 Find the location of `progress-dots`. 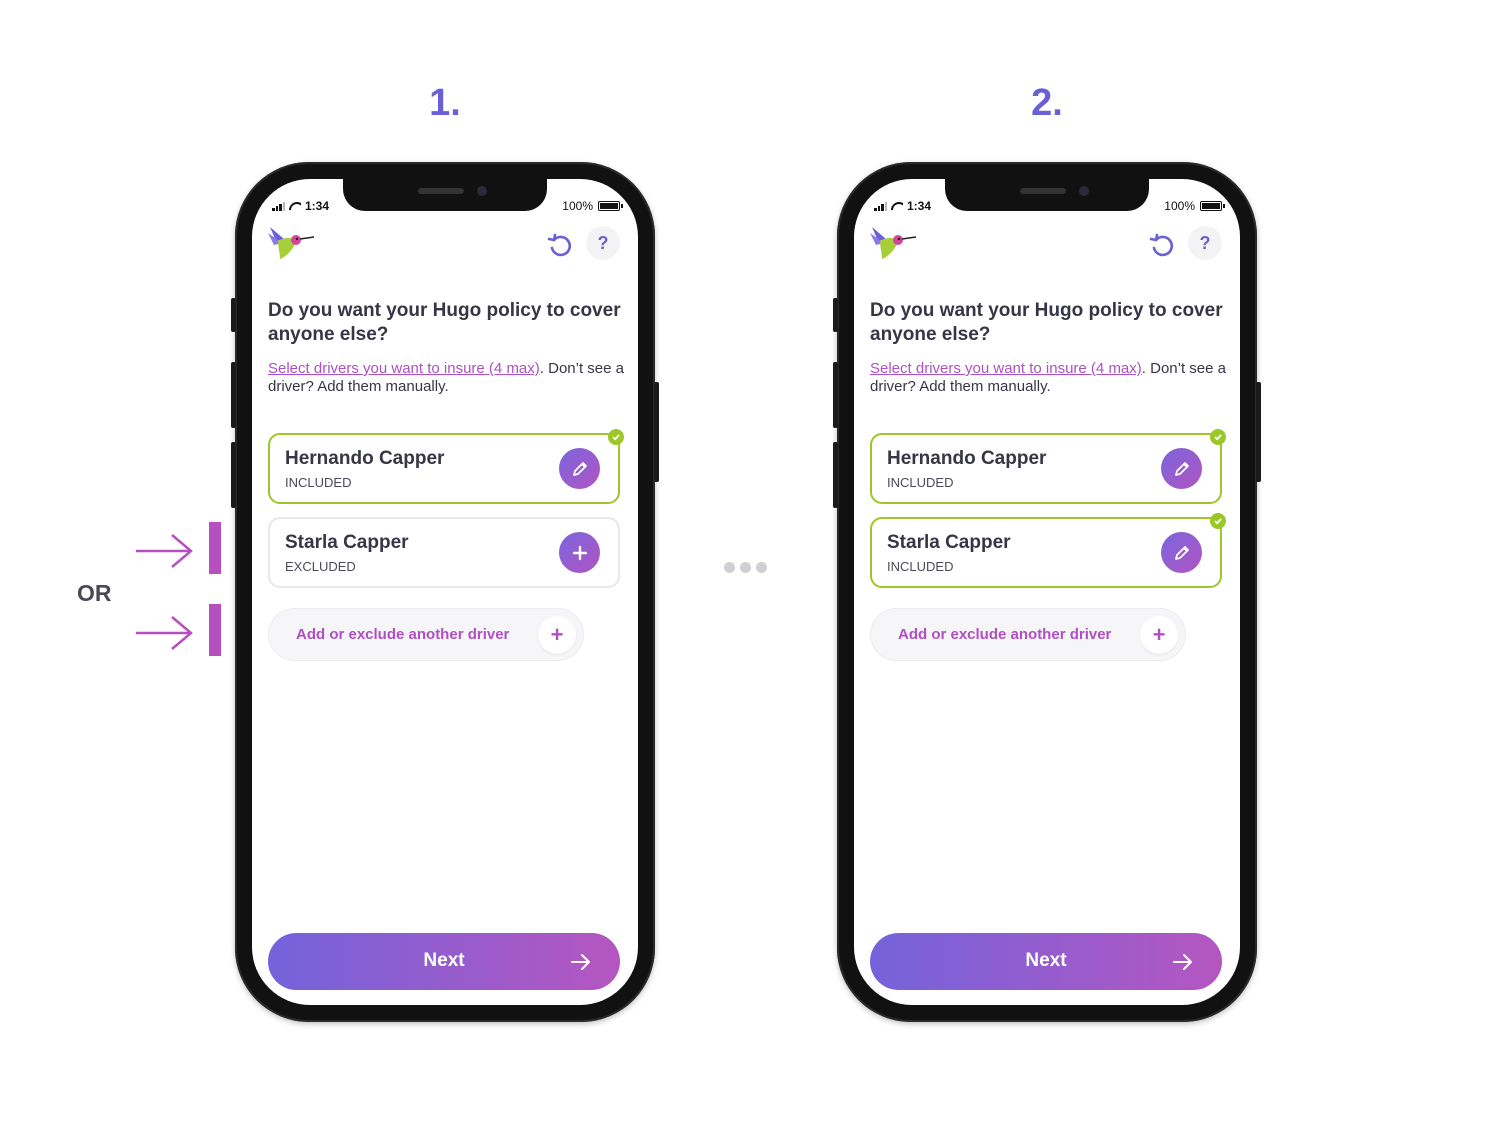

progress-dots is located at coordinates (745, 567).